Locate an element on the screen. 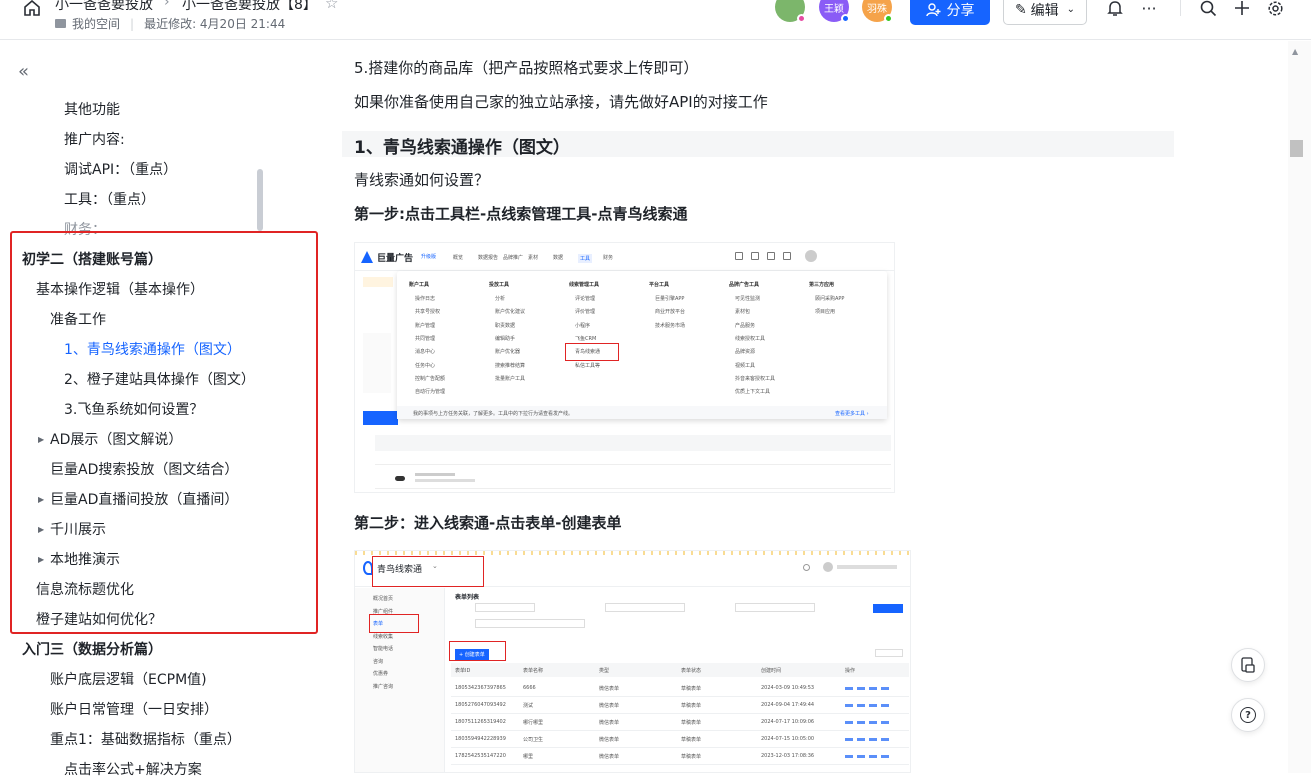 This screenshot has width=1311, height=780. menu-item: 自动行为管理 is located at coordinates (430, 391).